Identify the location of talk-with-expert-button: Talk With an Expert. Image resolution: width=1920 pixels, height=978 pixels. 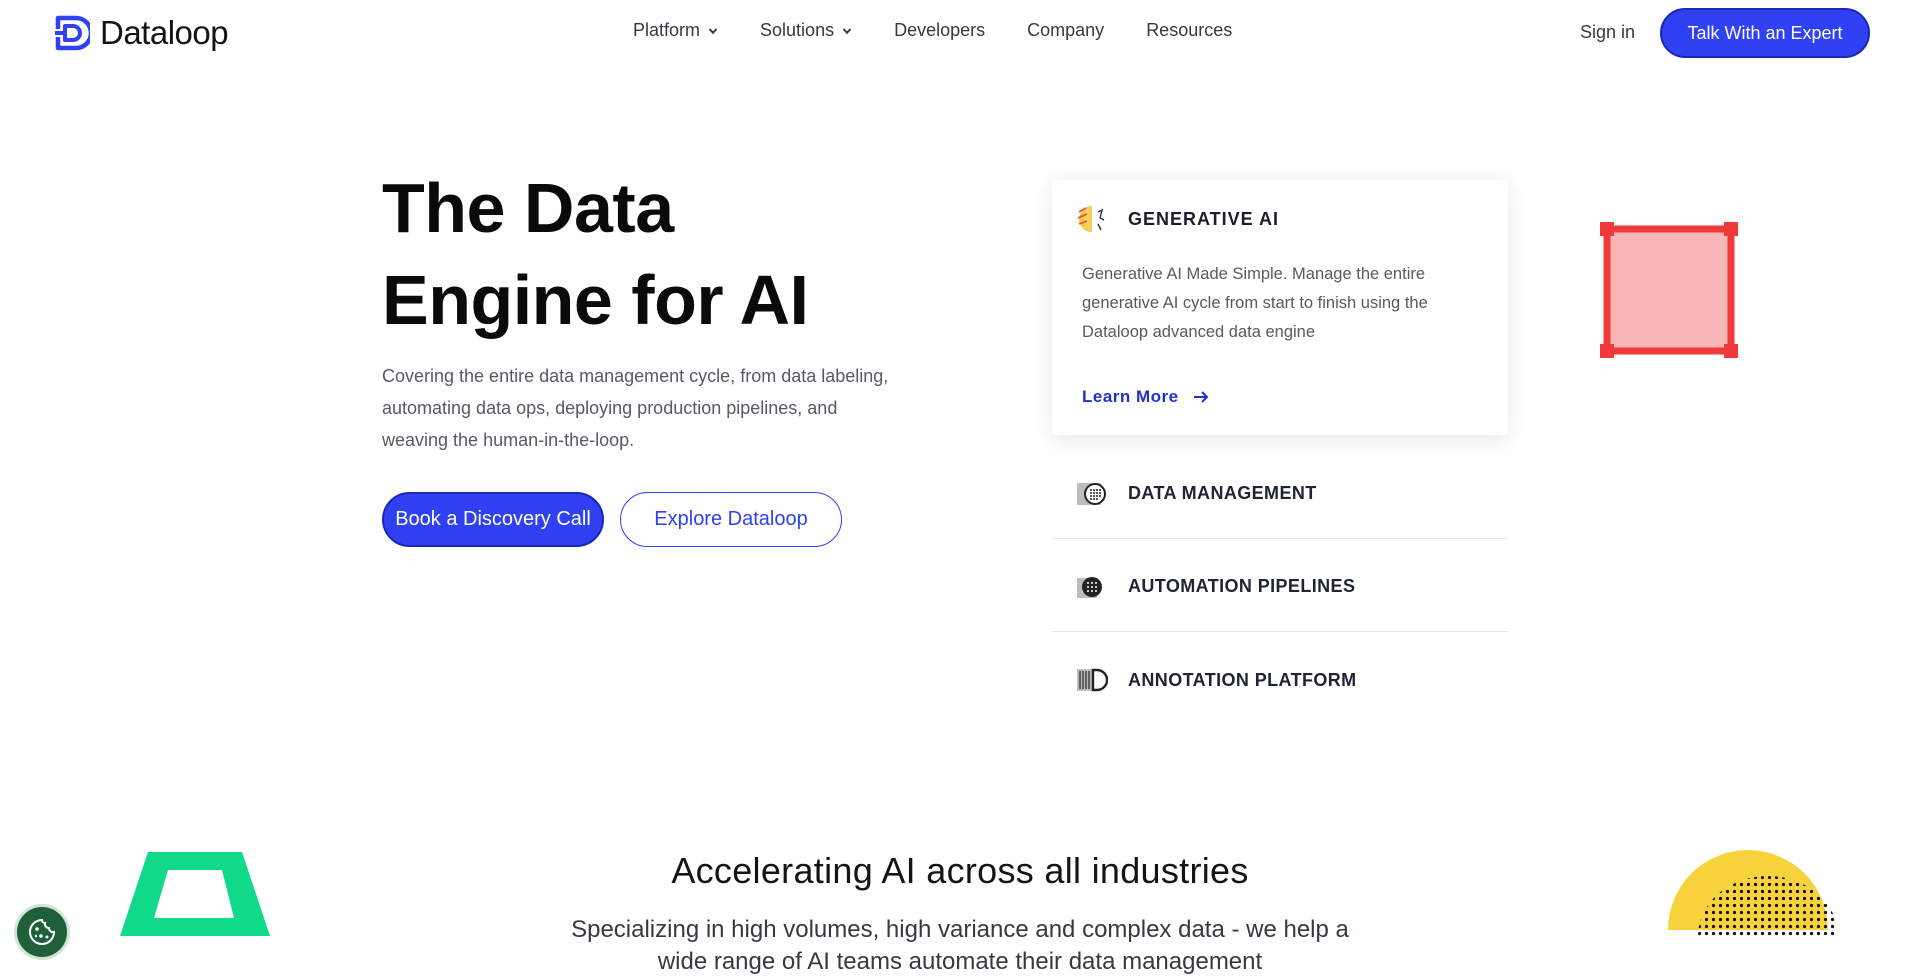
(1765, 33).